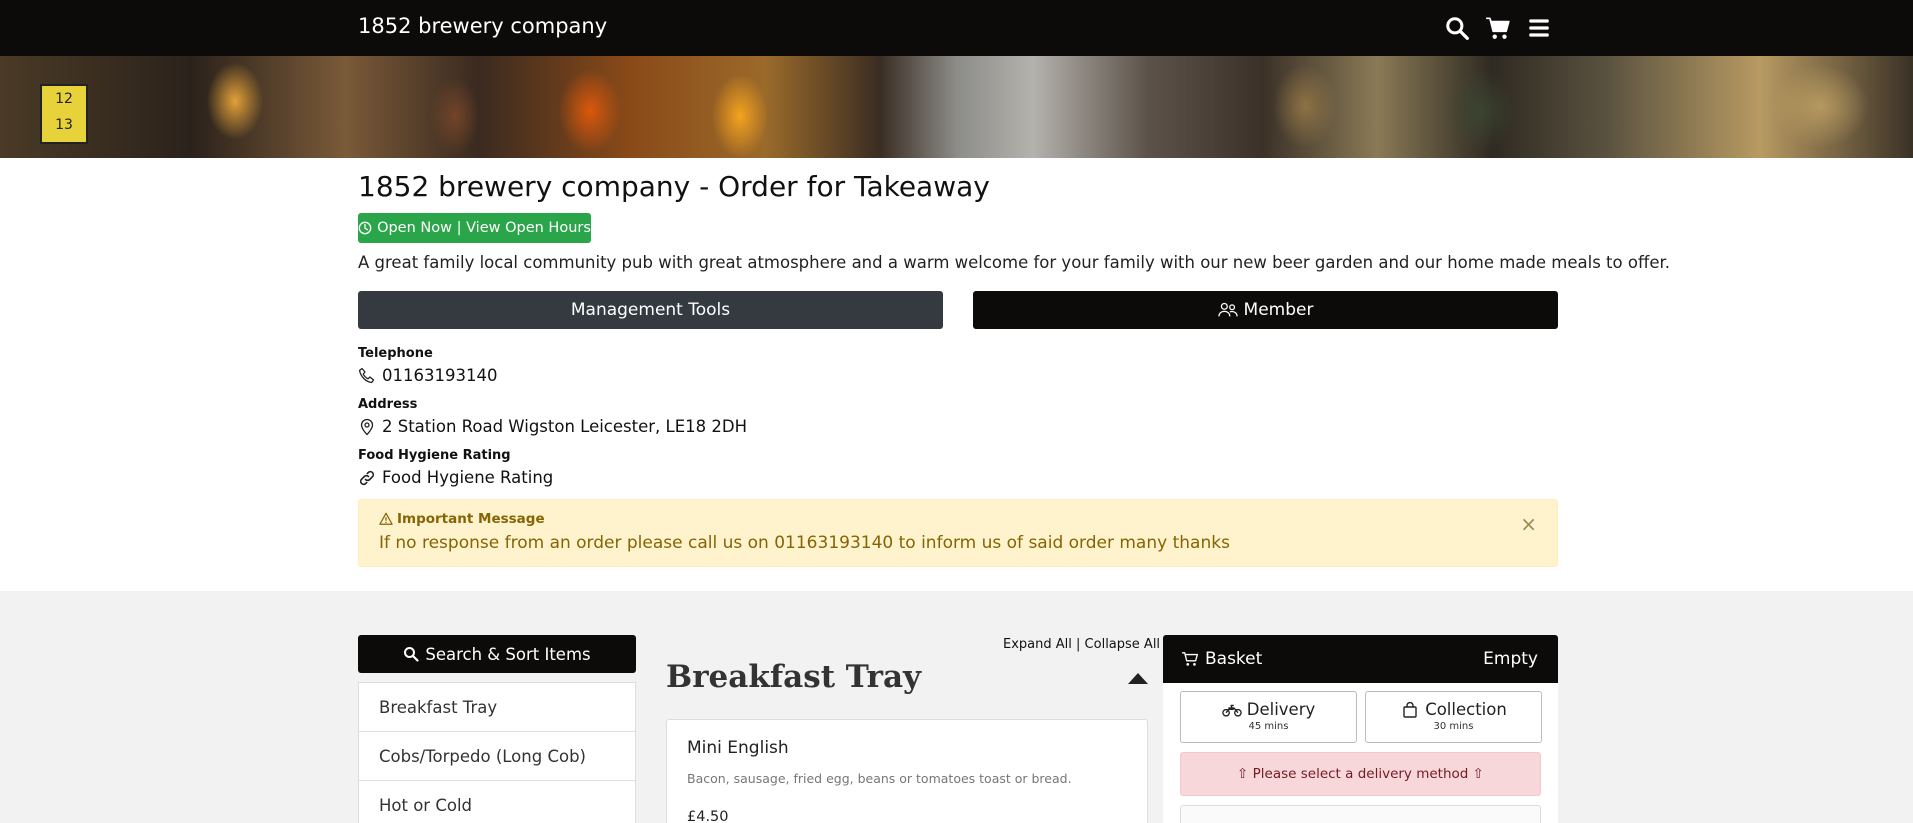 The height and width of the screenshot is (823, 1913). Describe the element at coordinates (1123, 644) in the screenshot. I see `collapse-all-link: Collapse All` at that location.